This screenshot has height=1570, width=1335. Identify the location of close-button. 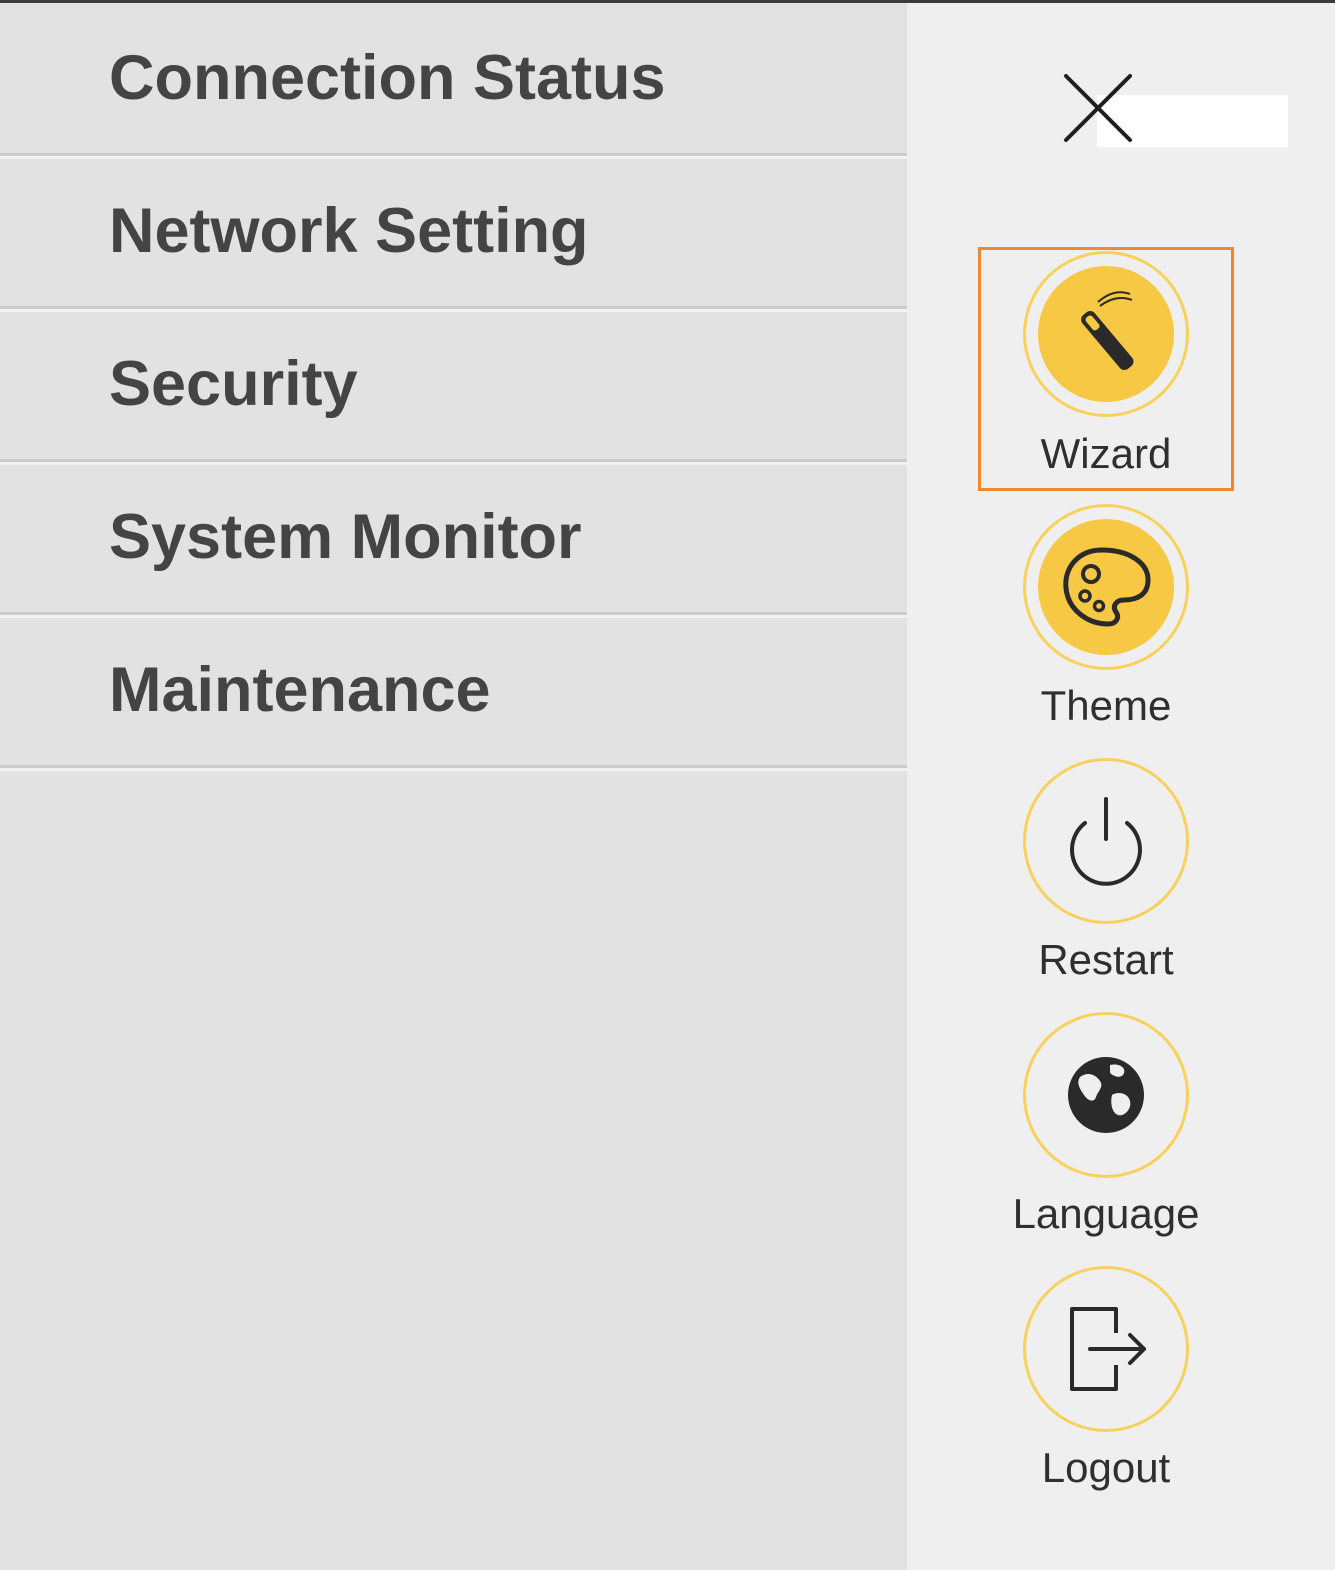
(1098, 108).